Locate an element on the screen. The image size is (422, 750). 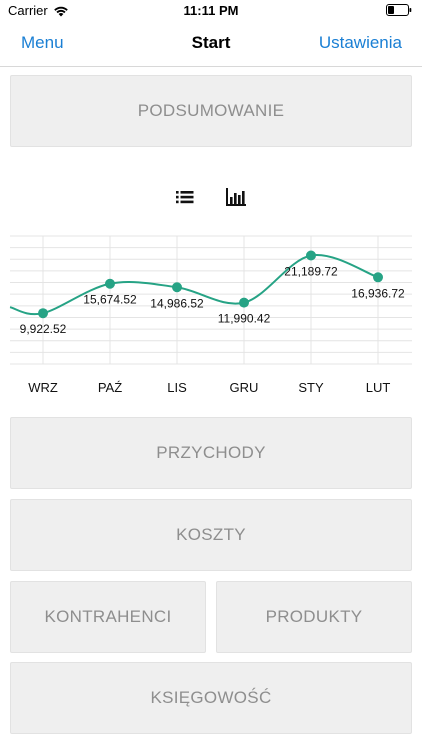
navigation-bar: Menu Start Ustawienia is located at coordinates (211, 44).